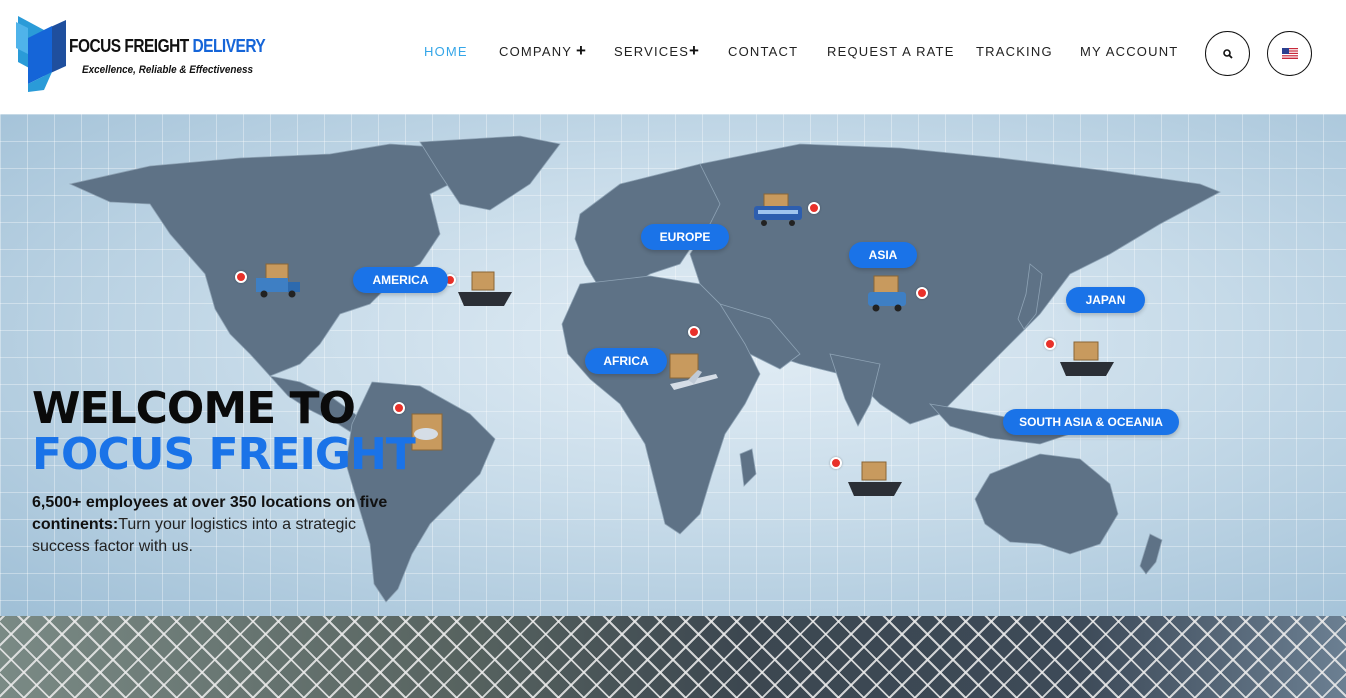  What do you see at coordinates (194, 408) in the screenshot?
I see `headline-line-1: WELCOME TO` at bounding box center [194, 408].